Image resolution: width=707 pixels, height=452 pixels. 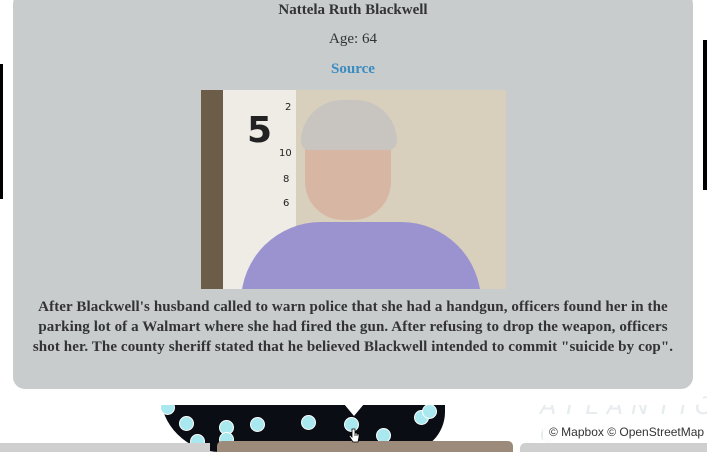 I want to click on bottom-panel-right, so click(x=613, y=447).